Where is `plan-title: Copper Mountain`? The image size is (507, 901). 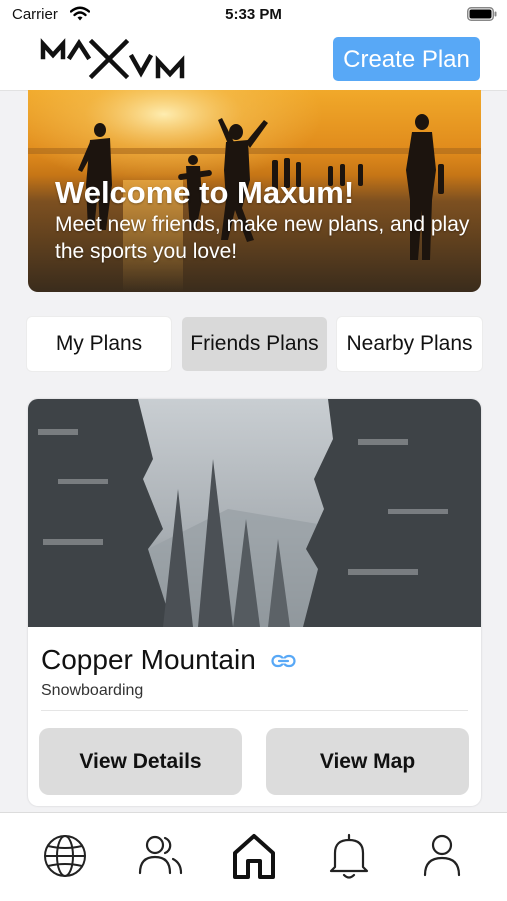
plan-title: Copper Mountain is located at coordinates (148, 659).